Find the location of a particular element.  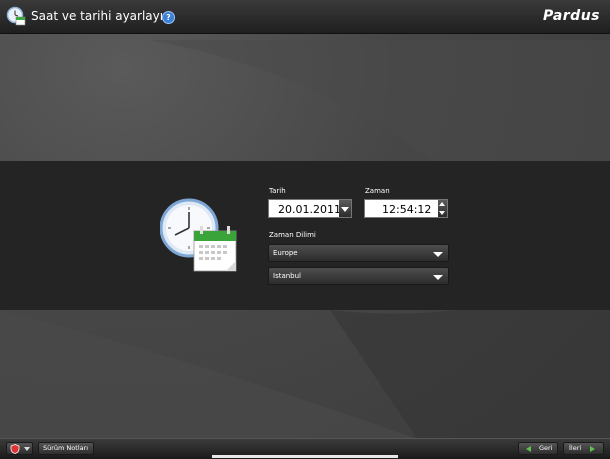

date-value: 20.01.2011 is located at coordinates (309, 209).